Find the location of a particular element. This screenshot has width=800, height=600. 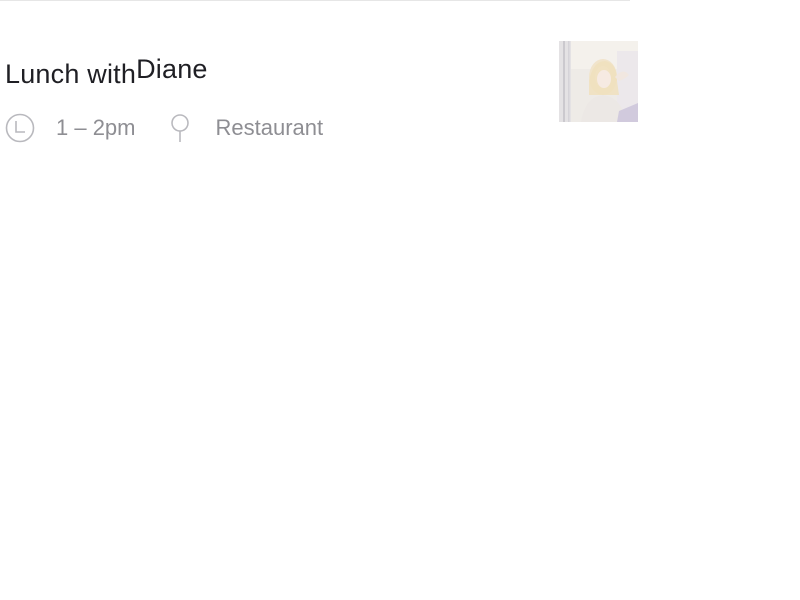

event-title: Lunch withDiane is located at coordinates (106, 71).